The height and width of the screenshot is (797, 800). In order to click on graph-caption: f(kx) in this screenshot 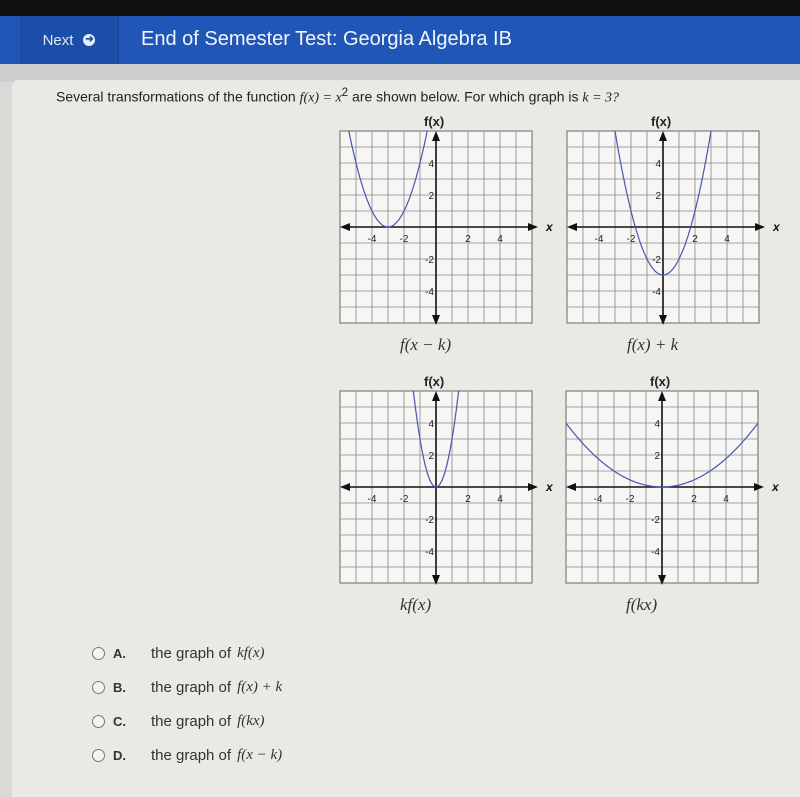, I will do `click(642, 604)`.